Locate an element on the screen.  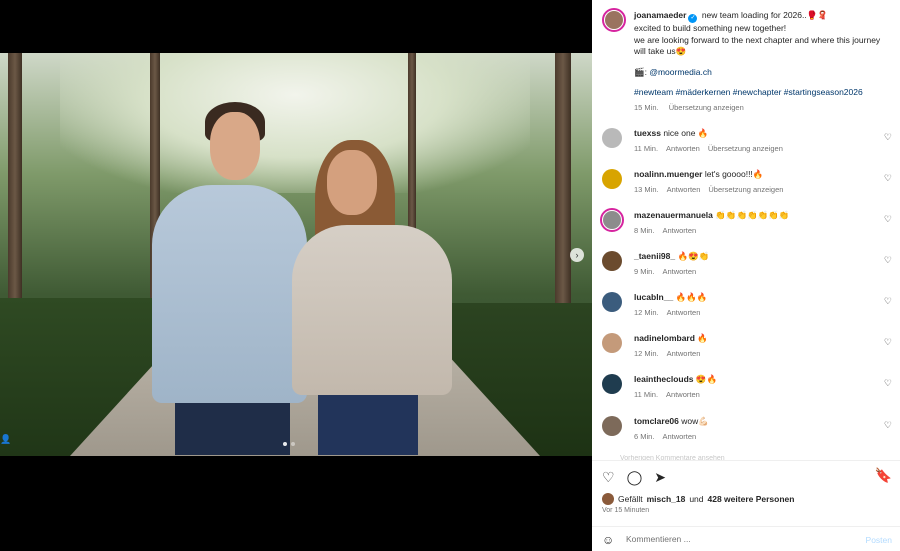
caption-line-1: new team loading for 2026..🥊🧣 is located at coordinates (764, 15).